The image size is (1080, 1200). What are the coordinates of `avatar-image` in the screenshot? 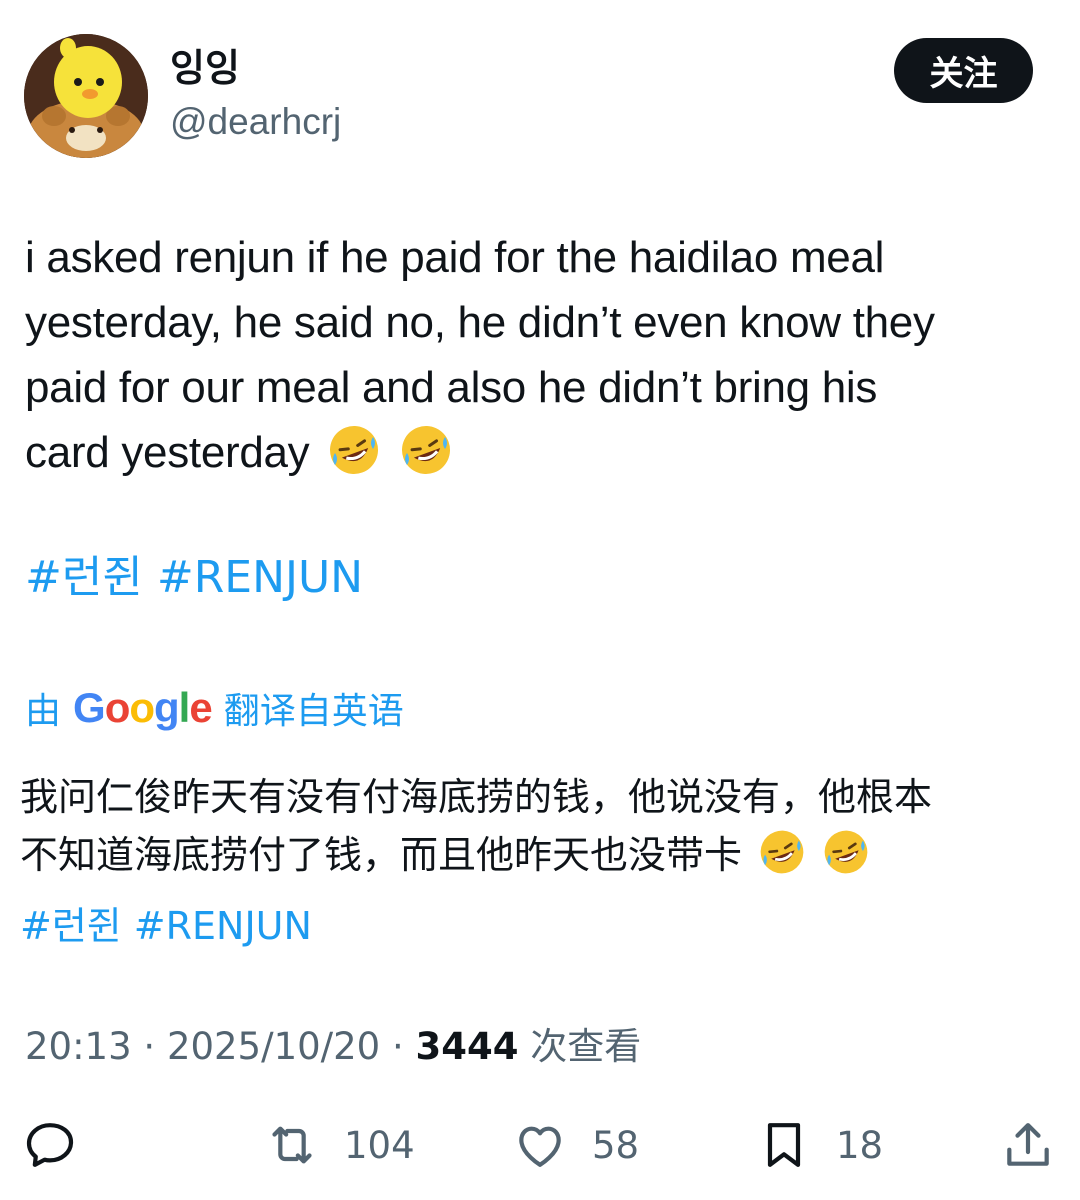 It's located at (86, 96).